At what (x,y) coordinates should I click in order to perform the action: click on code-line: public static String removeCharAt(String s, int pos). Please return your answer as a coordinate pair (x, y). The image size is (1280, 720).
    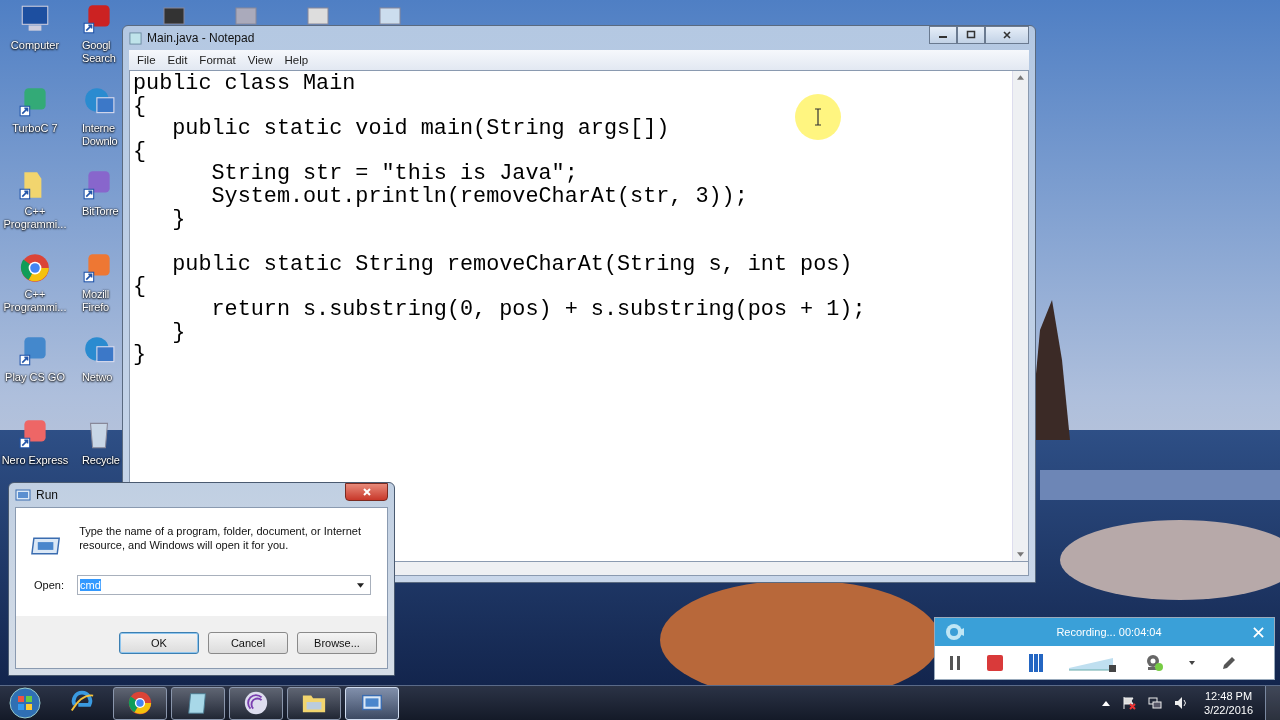
    Looking at the image, I should click on (512, 265).